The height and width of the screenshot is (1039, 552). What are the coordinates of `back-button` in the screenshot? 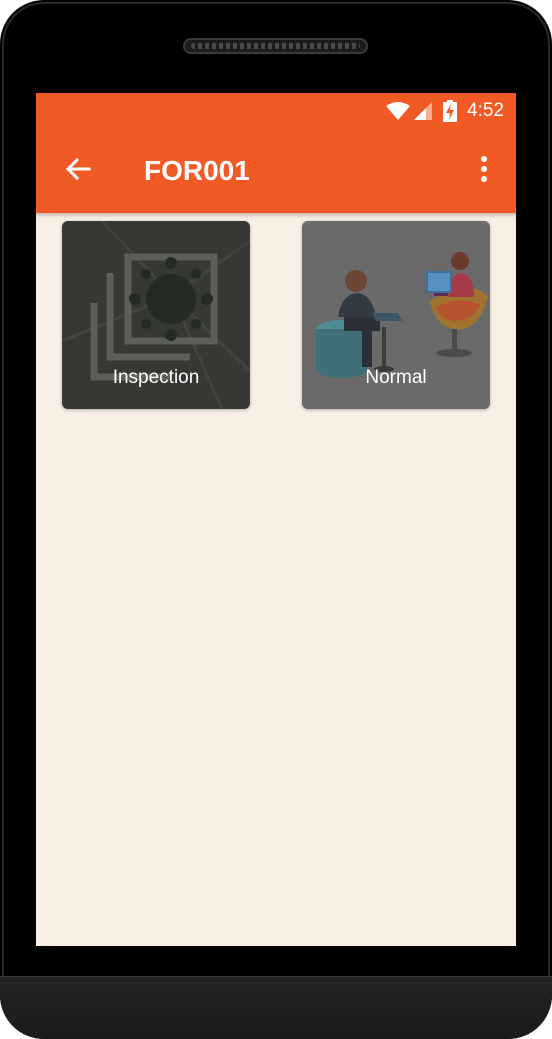 It's located at (78, 171).